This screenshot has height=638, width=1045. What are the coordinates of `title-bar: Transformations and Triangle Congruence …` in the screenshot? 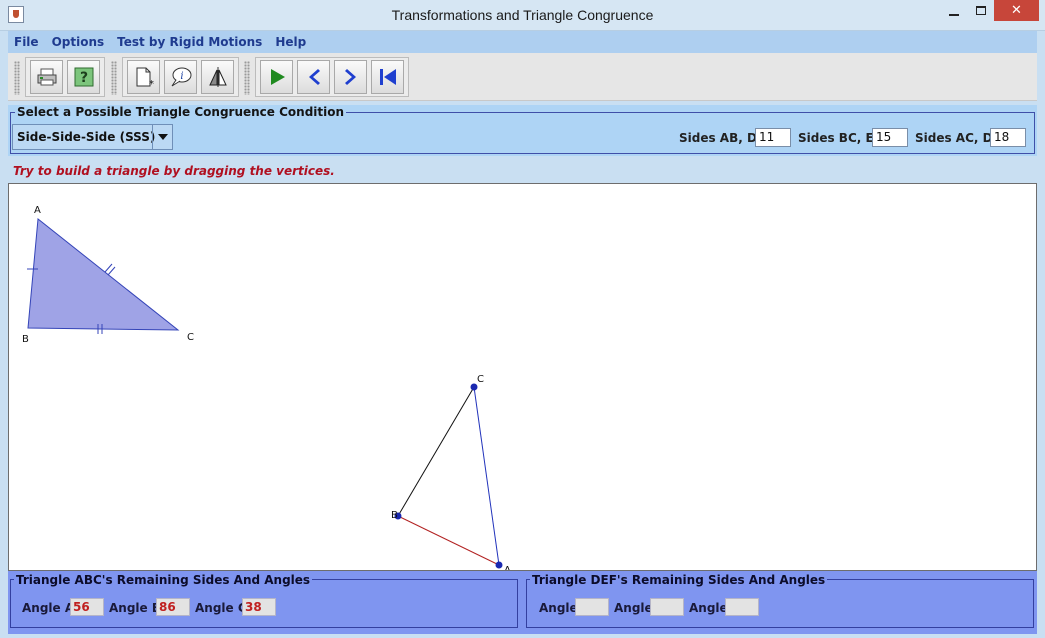 It's located at (522, 15).